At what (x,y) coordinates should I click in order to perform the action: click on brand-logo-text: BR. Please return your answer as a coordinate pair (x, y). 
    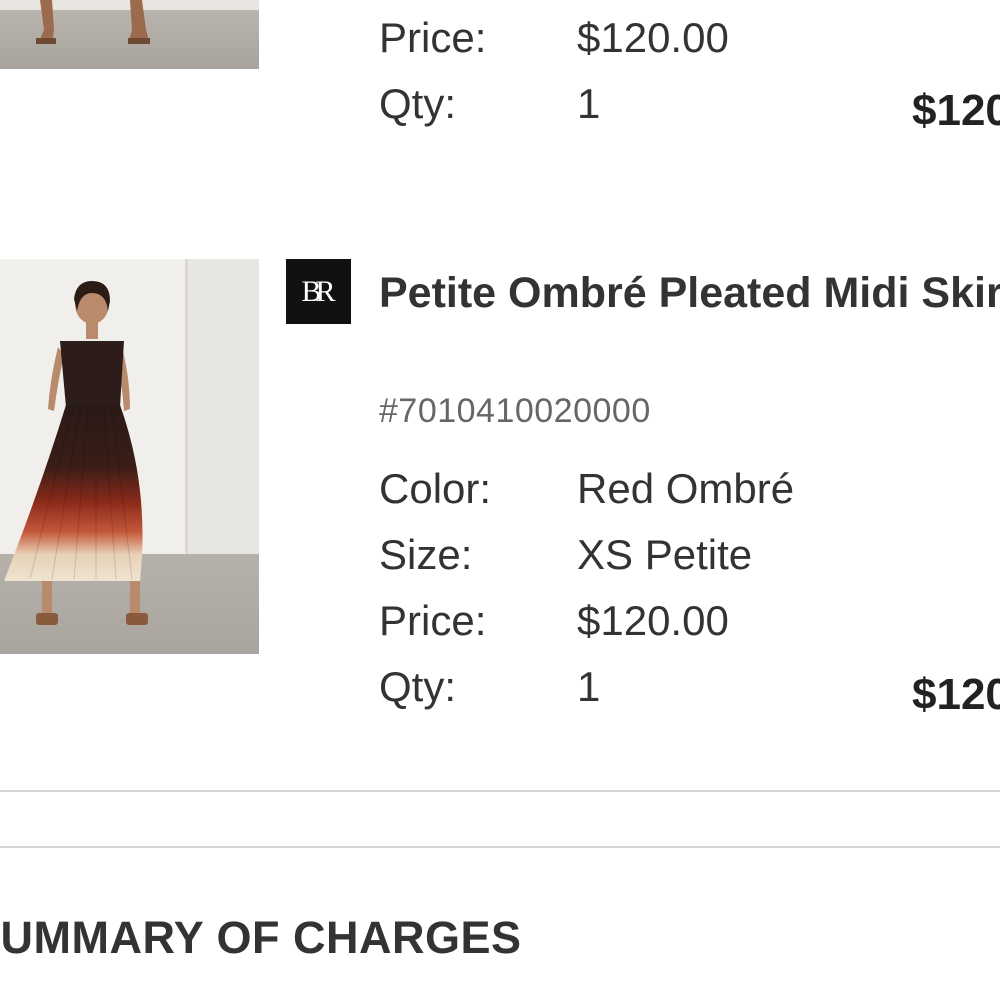
    Looking at the image, I should click on (318, 291).